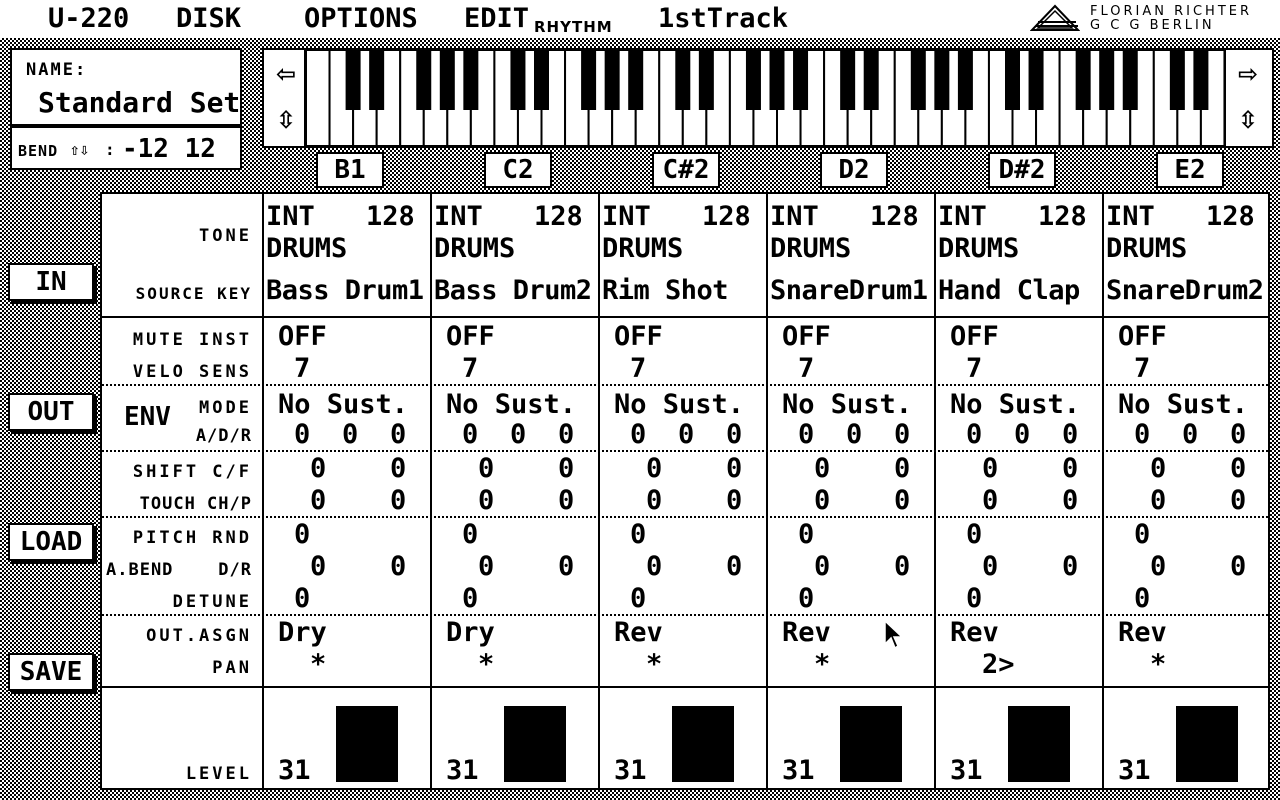 The image size is (1280, 800). Describe the element at coordinates (139, 102) in the screenshot. I see `name-value: Standard Set` at that location.